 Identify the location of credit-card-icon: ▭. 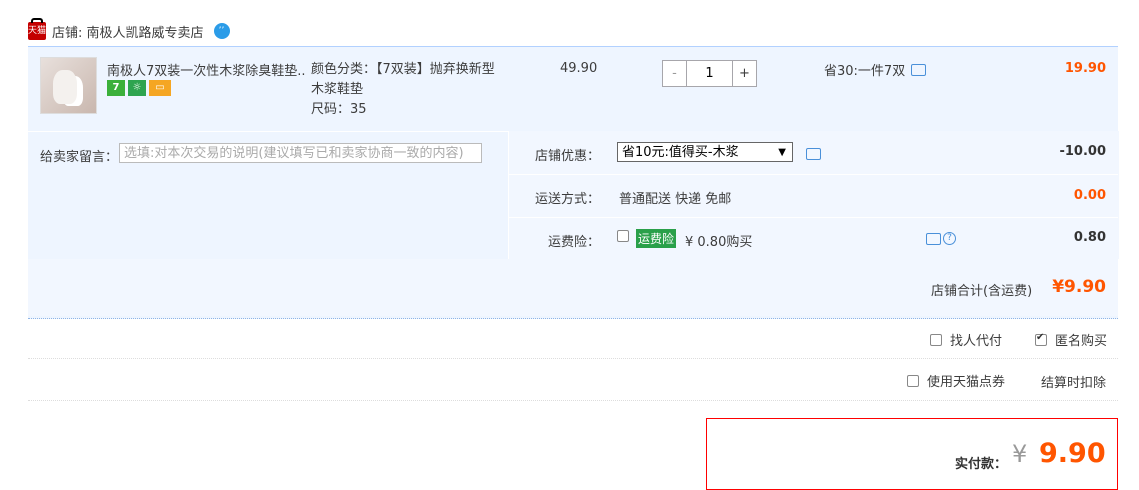
(160, 88).